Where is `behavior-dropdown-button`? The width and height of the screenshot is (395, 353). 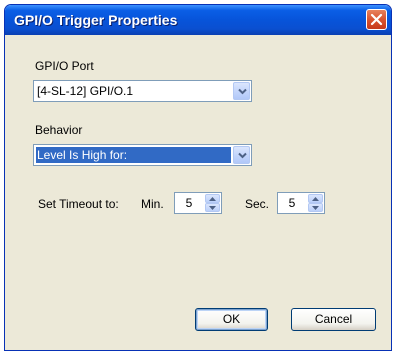
behavior-dropdown-button is located at coordinates (241, 155).